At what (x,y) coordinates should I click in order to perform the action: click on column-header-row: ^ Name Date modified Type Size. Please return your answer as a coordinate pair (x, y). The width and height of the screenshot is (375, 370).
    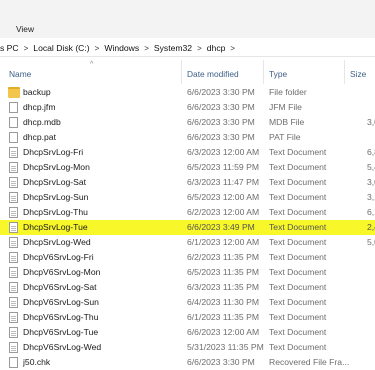
    Looking at the image, I should click on (187, 72).